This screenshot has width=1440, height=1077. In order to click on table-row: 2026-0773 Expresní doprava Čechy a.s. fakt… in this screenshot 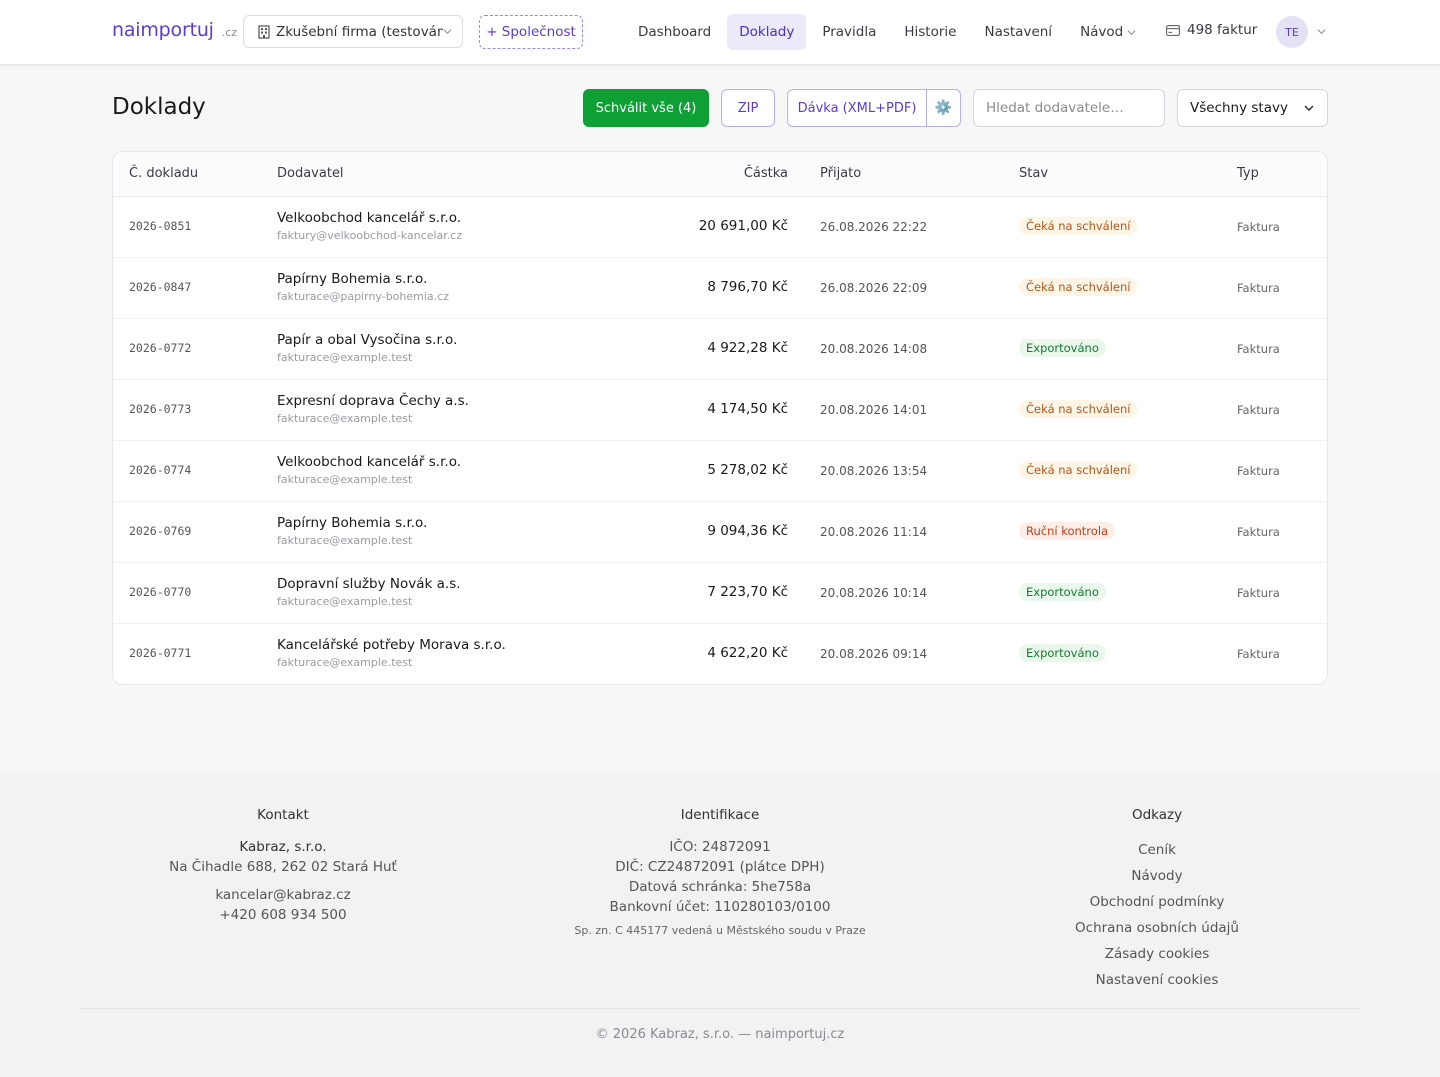, I will do `click(720, 410)`.